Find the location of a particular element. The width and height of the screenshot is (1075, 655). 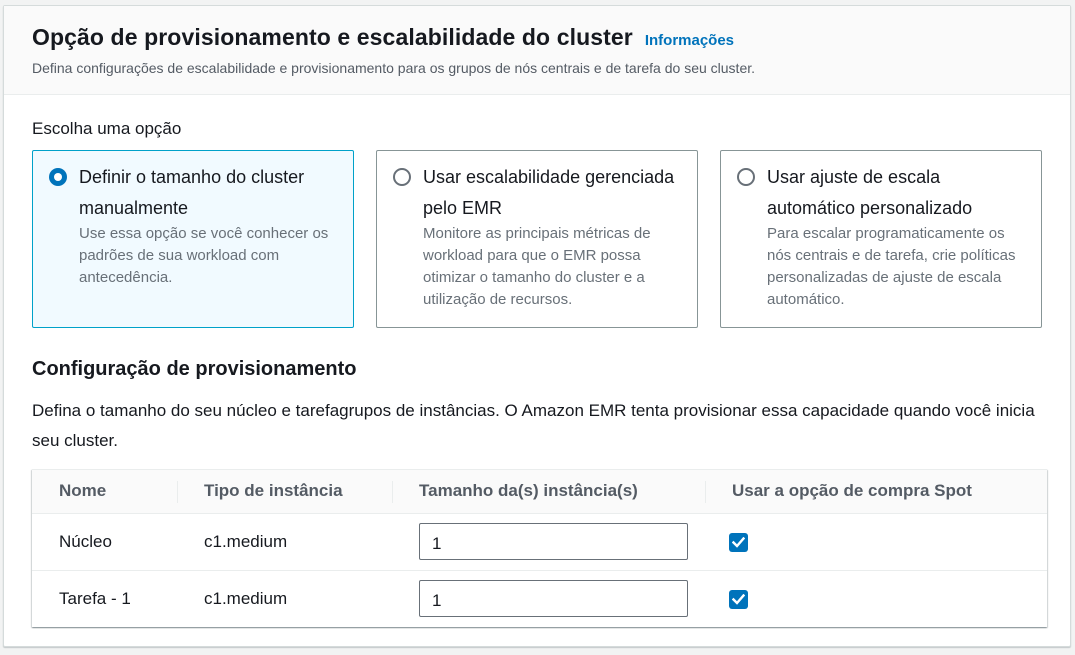

table-row: Núcleo c1.medium is located at coordinates (539, 541).